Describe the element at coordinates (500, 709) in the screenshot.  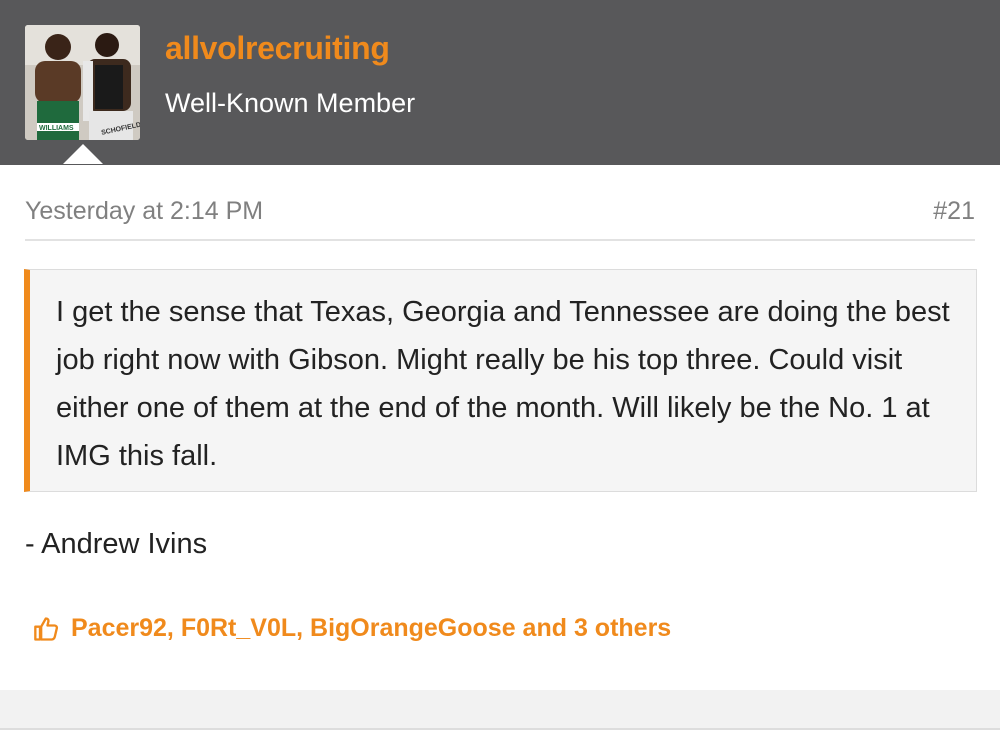
I see `post-footer-bar` at that location.